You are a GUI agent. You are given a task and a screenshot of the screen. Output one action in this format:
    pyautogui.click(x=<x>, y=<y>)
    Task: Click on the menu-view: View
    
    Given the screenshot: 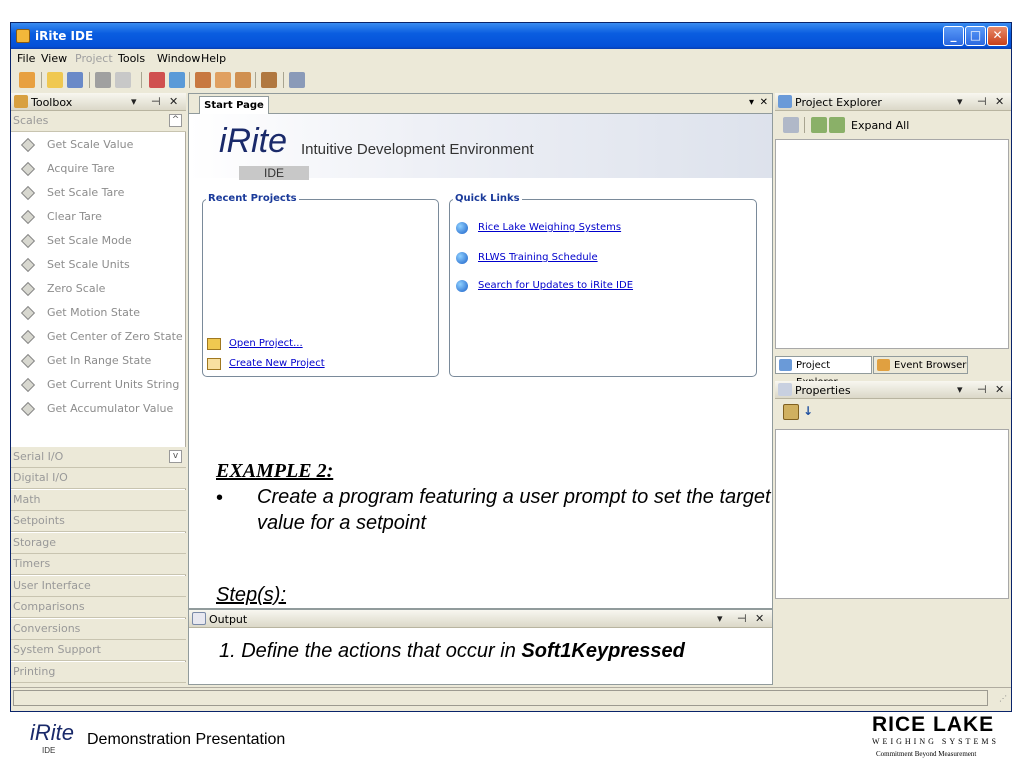 What is the action you would take?
    pyautogui.click(x=54, y=58)
    